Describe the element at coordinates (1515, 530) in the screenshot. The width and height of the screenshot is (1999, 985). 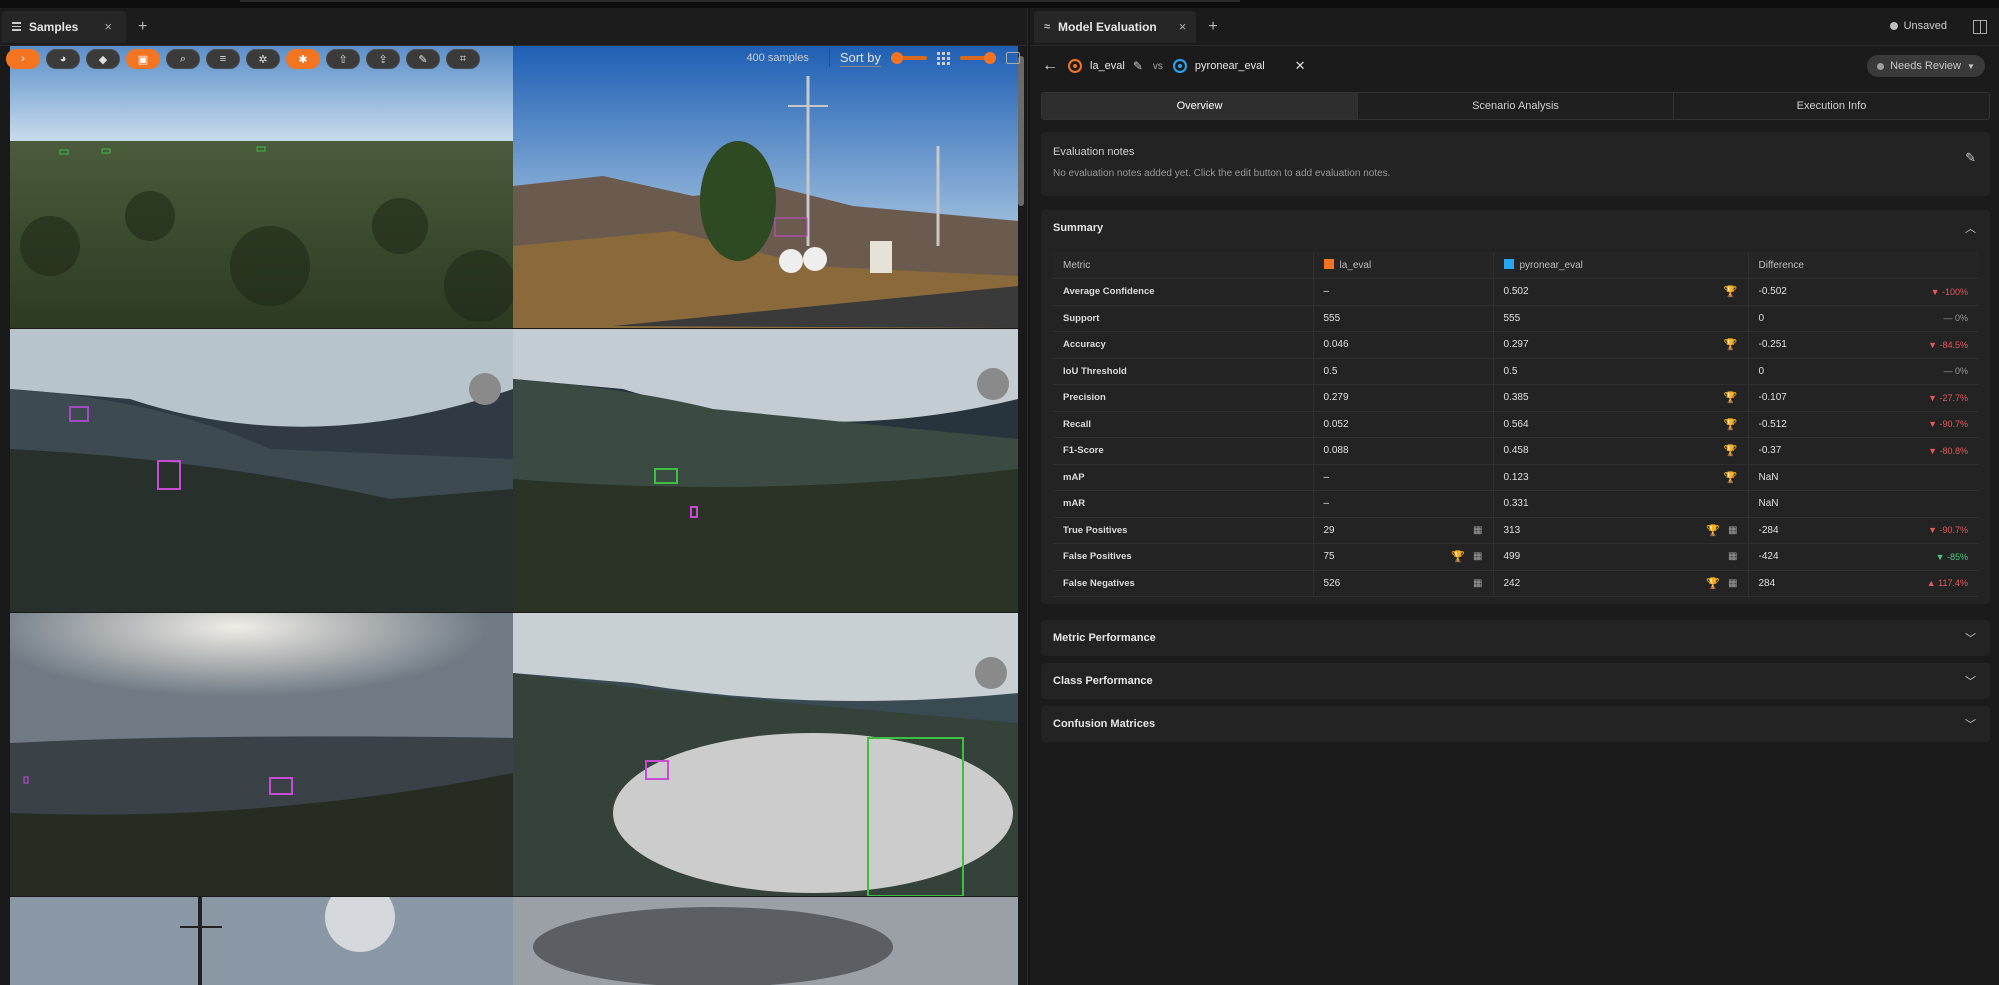
I see `table-row: True Positives 29 ▦ 313 🏆 ▦ -284 ▼ -90.7%` at that location.